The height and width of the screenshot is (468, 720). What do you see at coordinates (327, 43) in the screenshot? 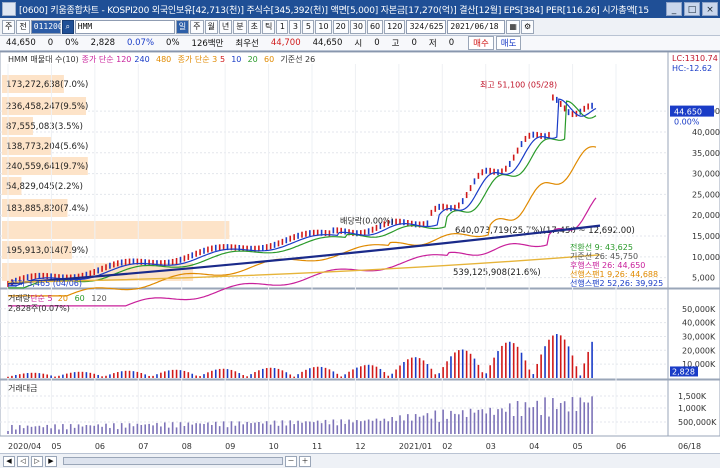
I see `bid-price: 44,650` at bounding box center [327, 43].